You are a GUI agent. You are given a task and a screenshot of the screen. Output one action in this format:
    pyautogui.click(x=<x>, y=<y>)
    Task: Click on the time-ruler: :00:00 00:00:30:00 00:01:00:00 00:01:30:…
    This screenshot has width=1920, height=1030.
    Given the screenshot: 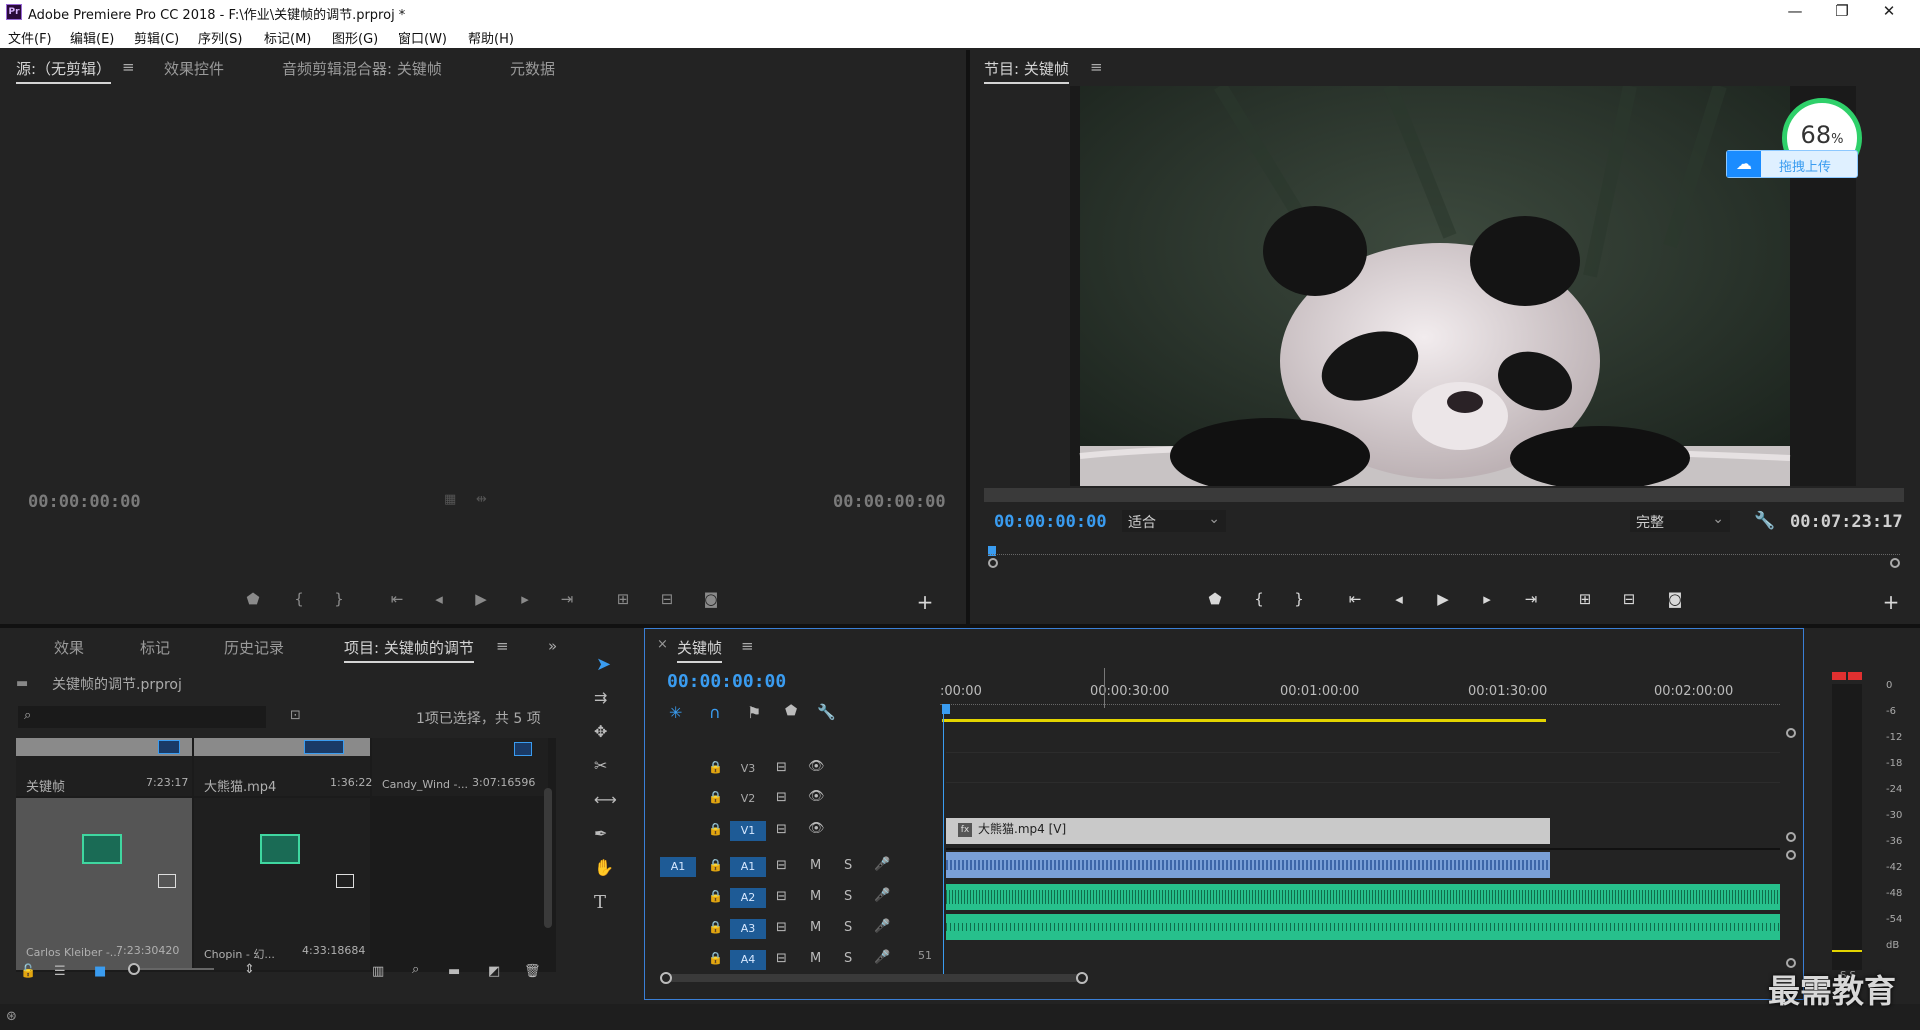 What is the action you would take?
    pyautogui.click(x=1360, y=696)
    